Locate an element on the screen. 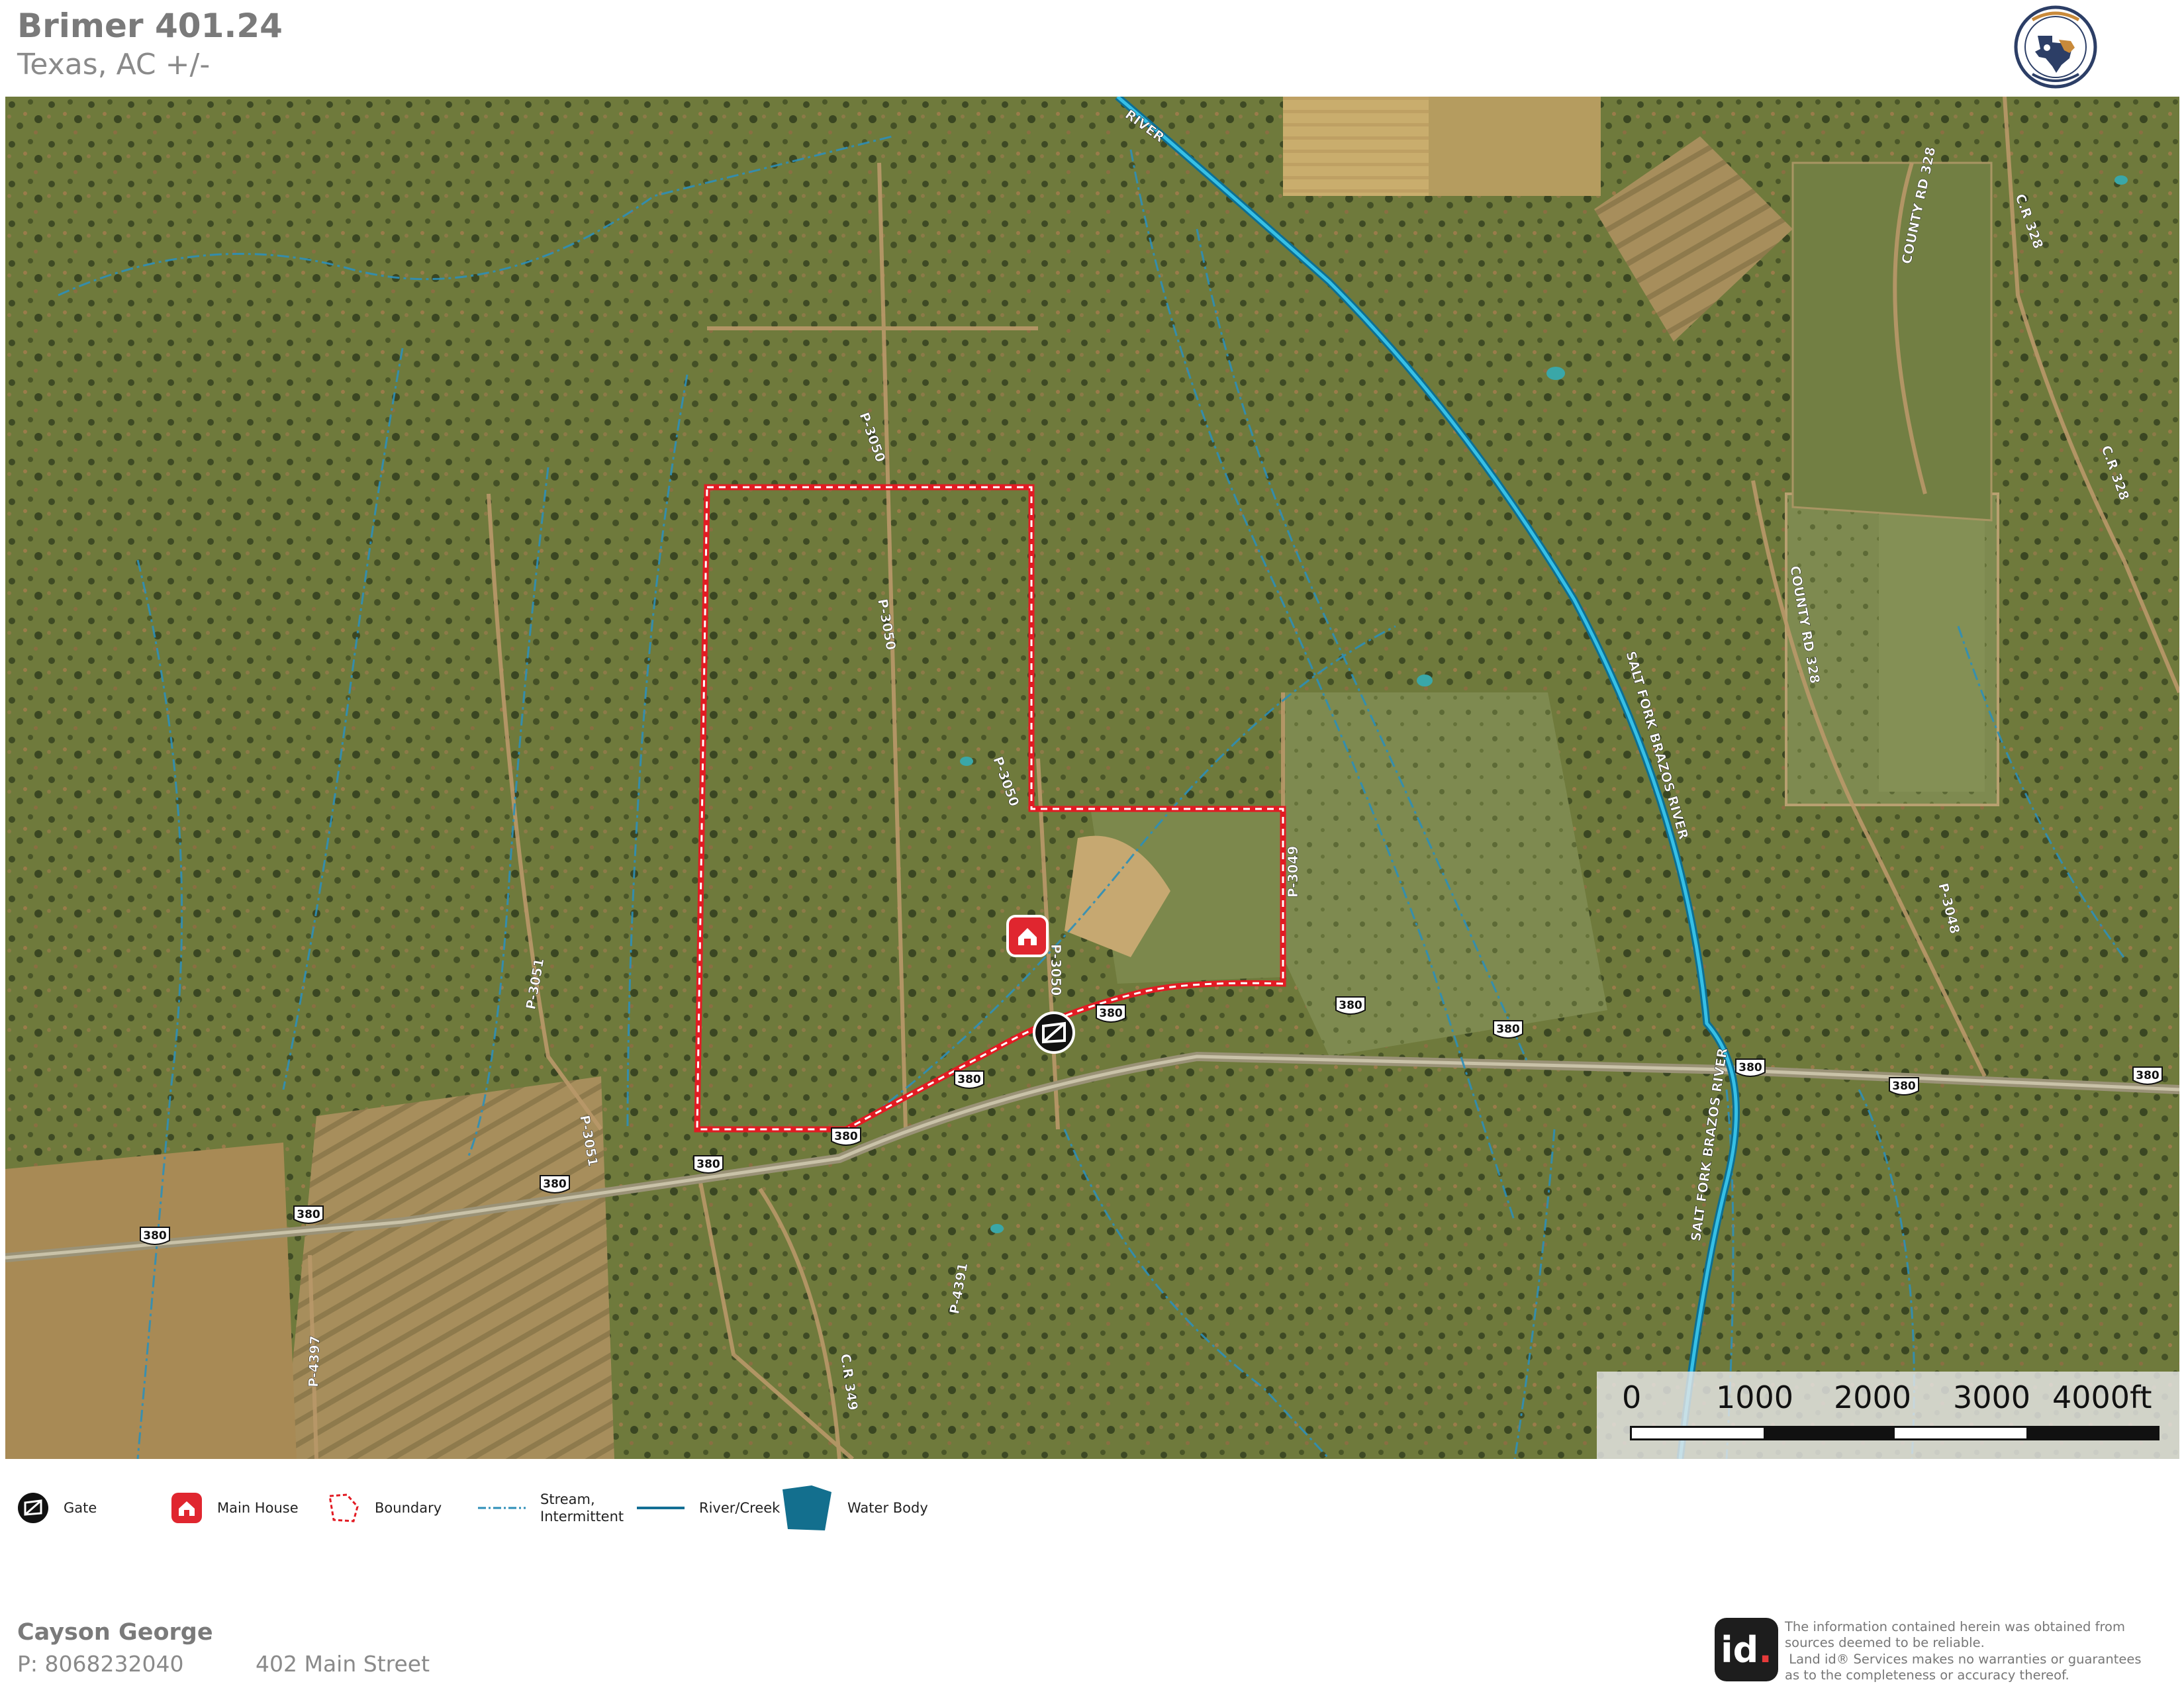 The width and height of the screenshot is (2184, 1688). scale-label-1000: 1000 is located at coordinates (1755, 1397).